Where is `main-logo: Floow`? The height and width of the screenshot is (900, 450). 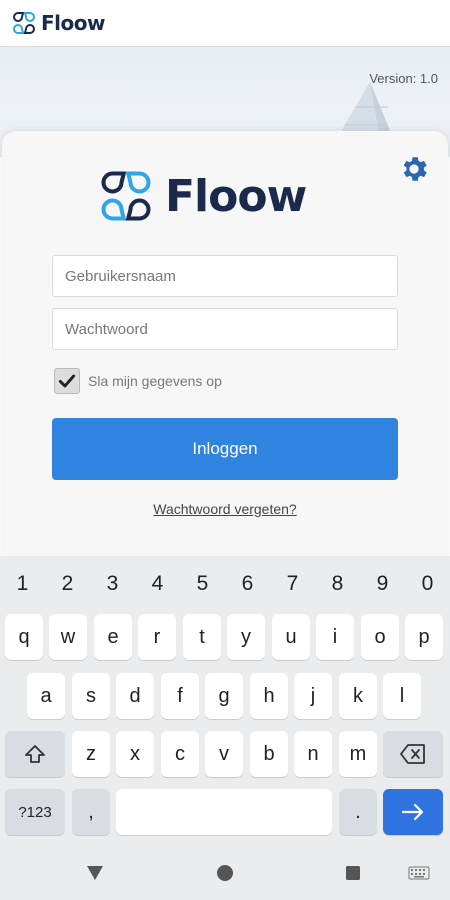 main-logo: Floow is located at coordinates (203, 196).